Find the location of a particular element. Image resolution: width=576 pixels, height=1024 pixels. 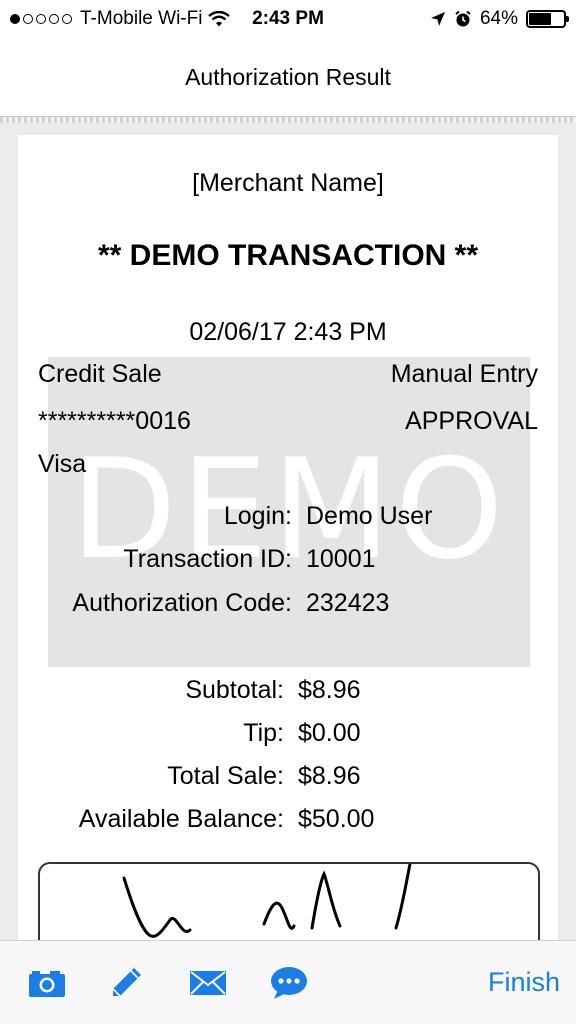

nav-header: Authorization Result is located at coordinates (288, 78).